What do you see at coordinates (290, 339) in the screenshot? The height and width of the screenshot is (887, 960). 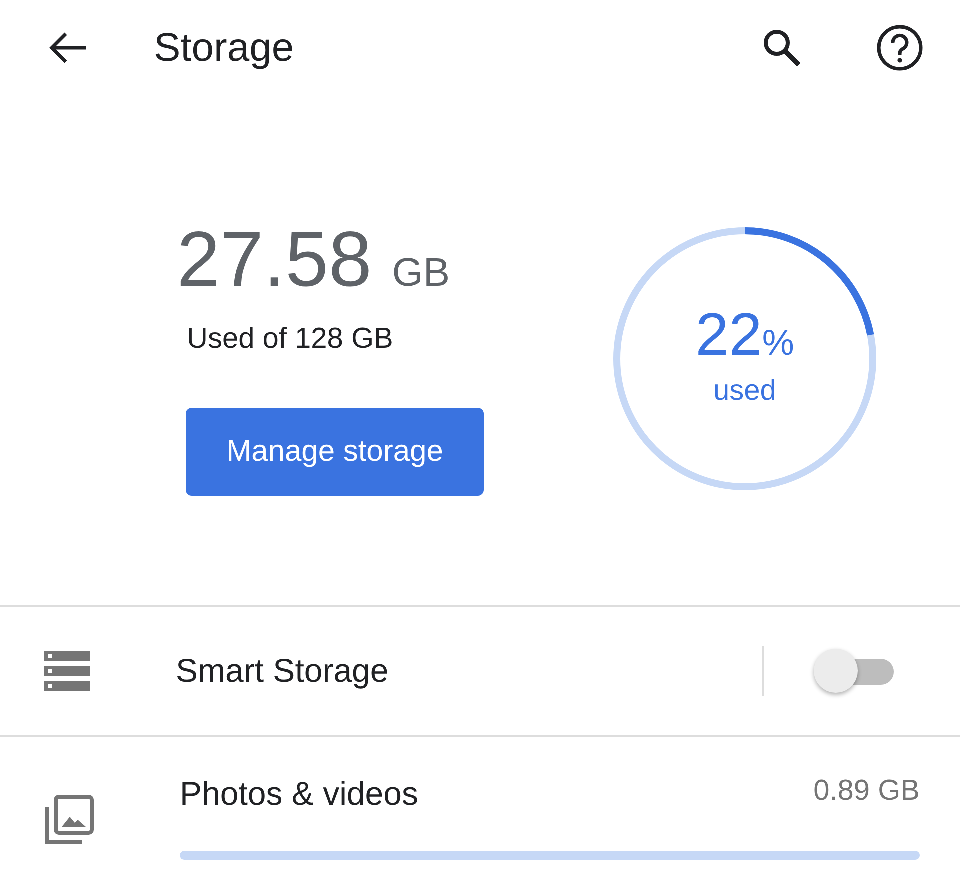 I see `capacity-caption: Used of 128 GB` at bounding box center [290, 339].